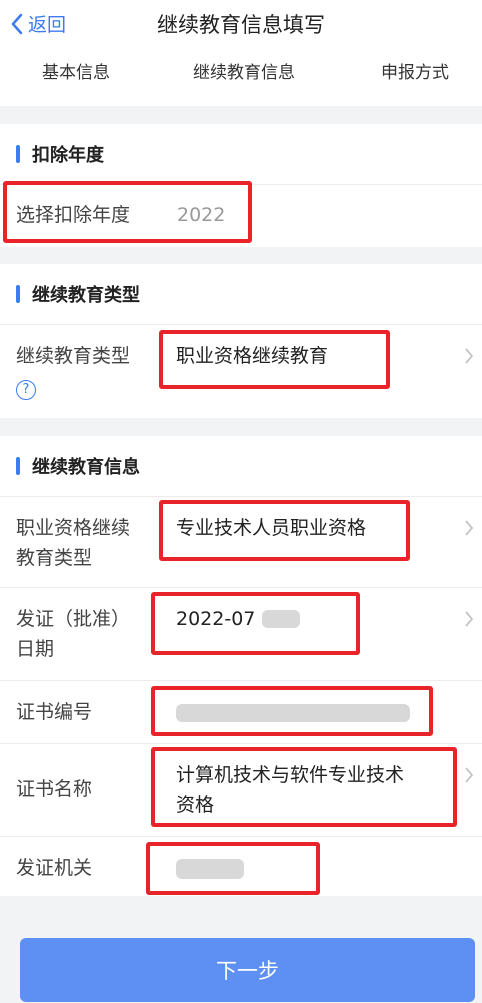 Image resolution: width=482 pixels, height=1003 pixels. What do you see at coordinates (54, 868) in the screenshot?
I see `issuing-authority-label: 发证机关` at bounding box center [54, 868].